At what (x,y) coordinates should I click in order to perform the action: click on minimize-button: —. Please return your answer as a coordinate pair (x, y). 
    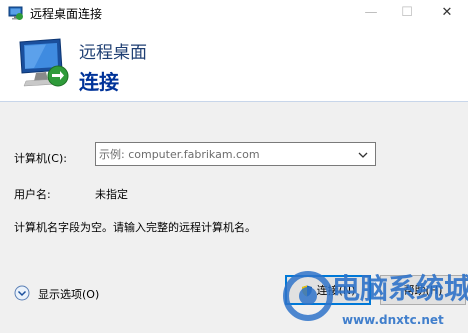
    Looking at the image, I should click on (371, 13).